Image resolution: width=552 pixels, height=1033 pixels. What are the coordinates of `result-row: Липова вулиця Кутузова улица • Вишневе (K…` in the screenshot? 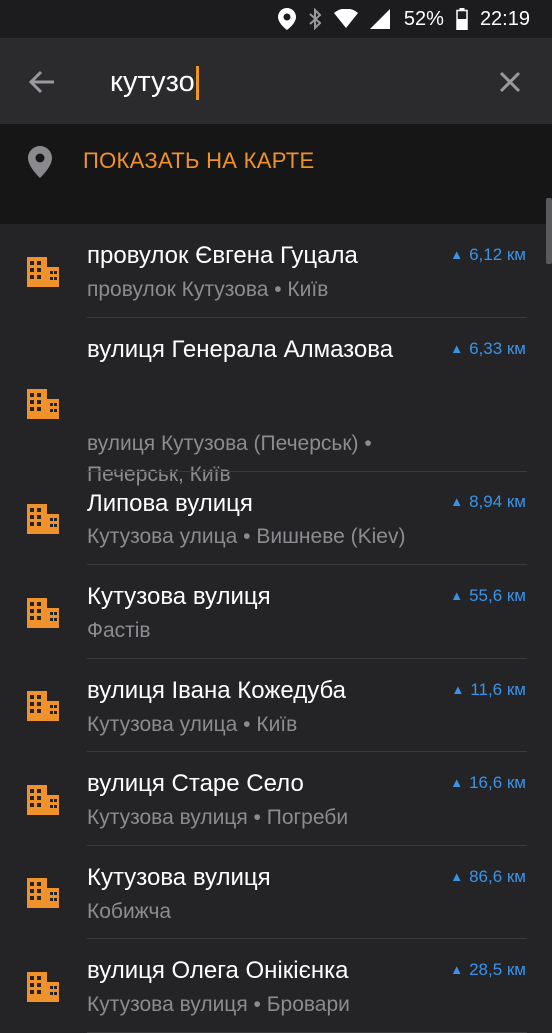 It's located at (276, 518).